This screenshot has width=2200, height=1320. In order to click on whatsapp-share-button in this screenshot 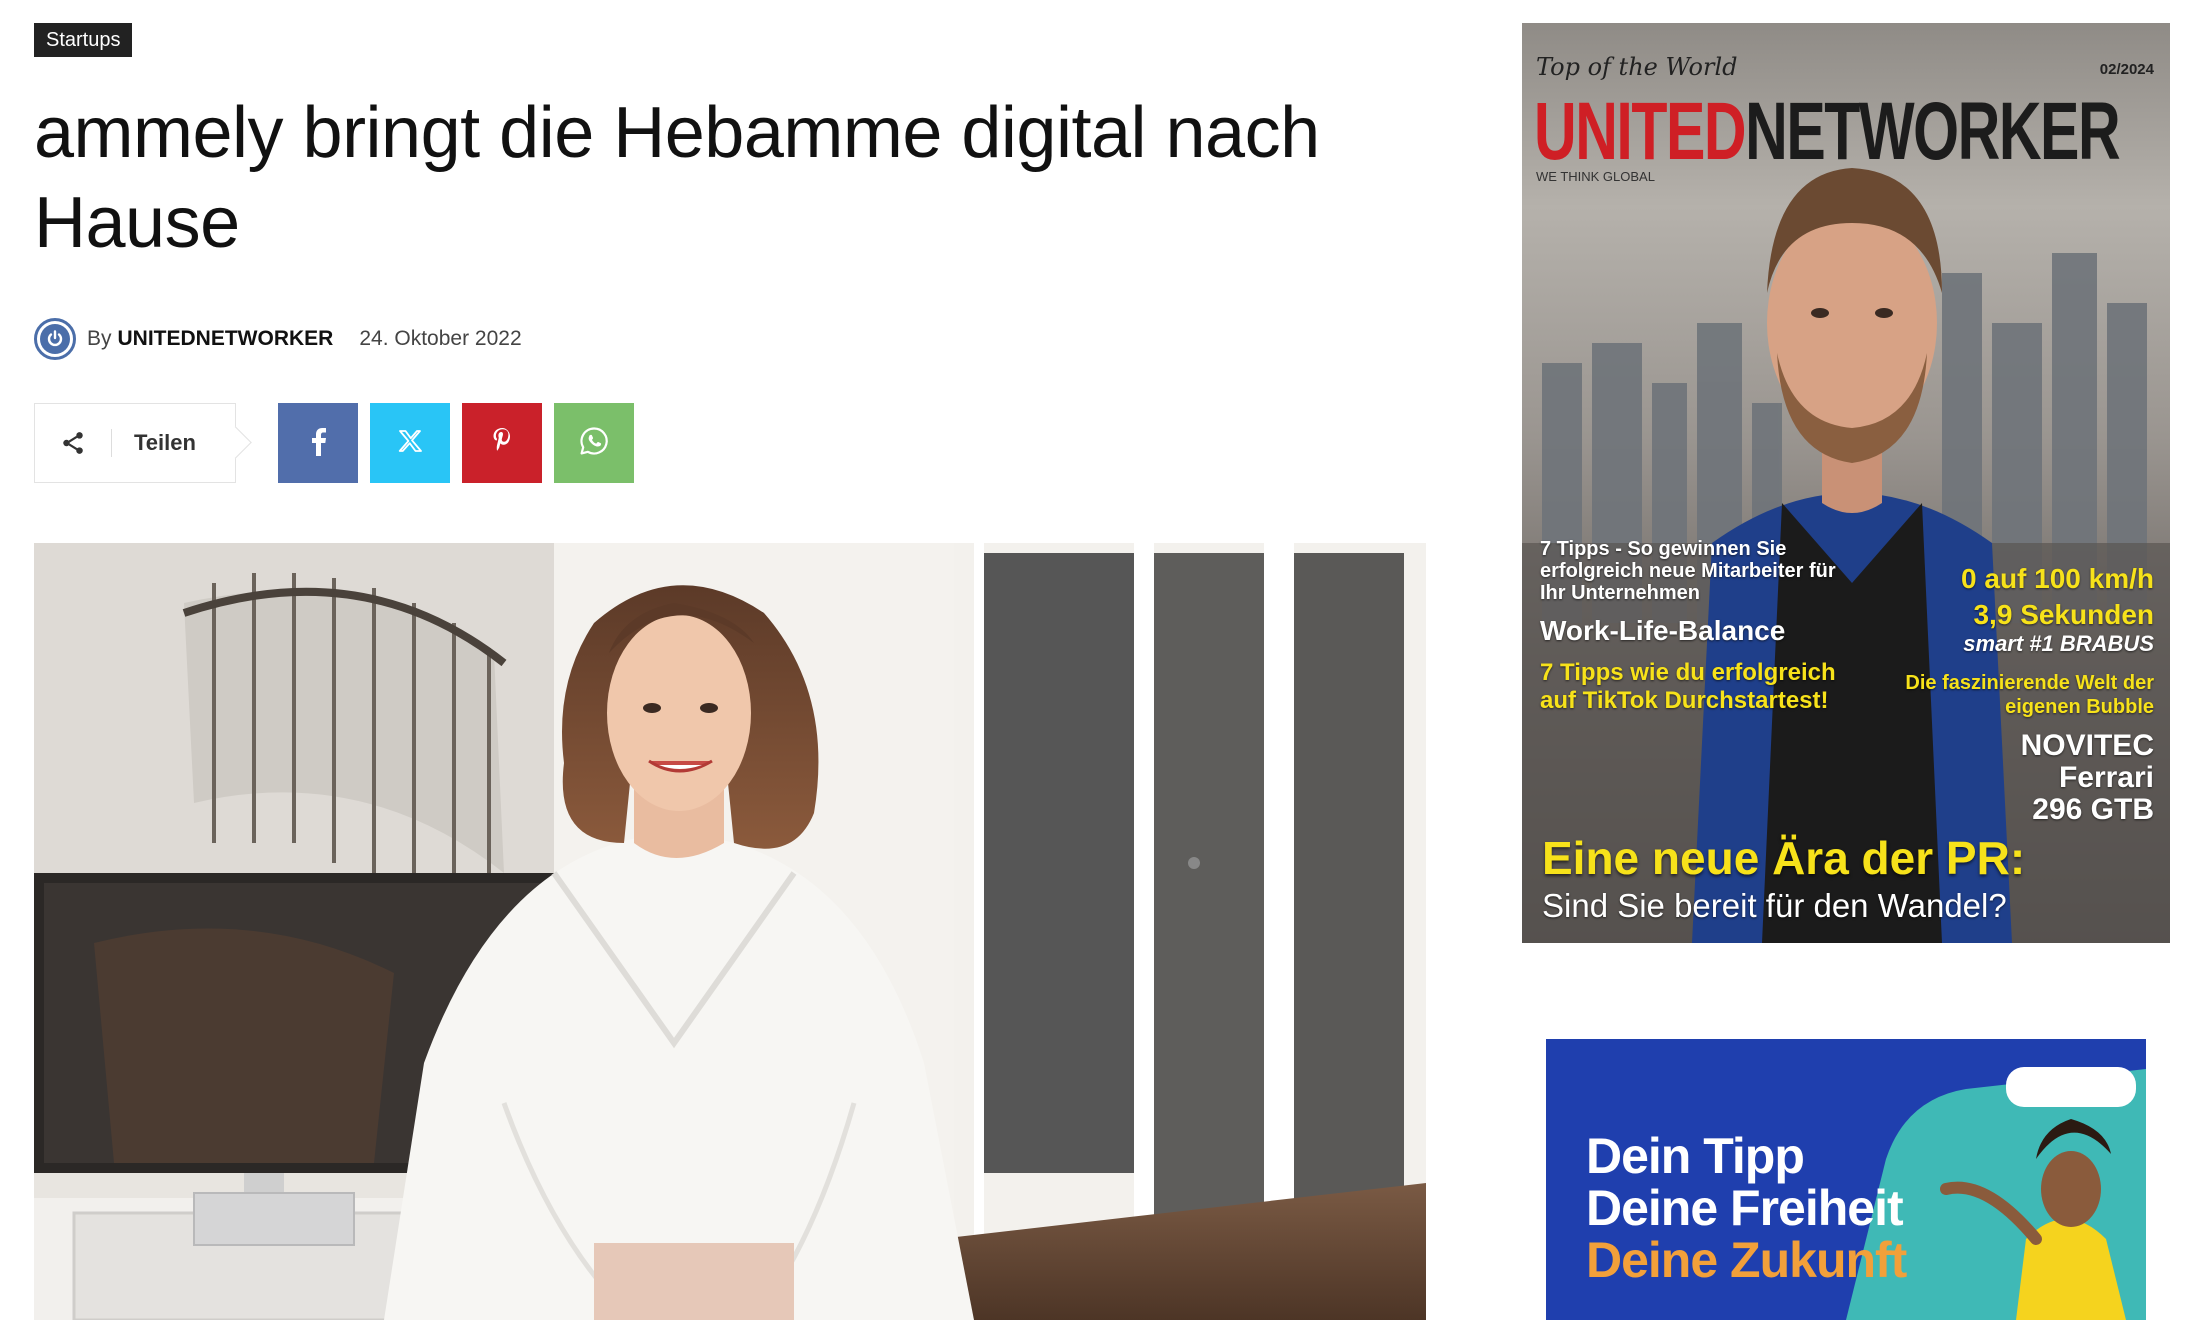, I will do `click(594, 443)`.